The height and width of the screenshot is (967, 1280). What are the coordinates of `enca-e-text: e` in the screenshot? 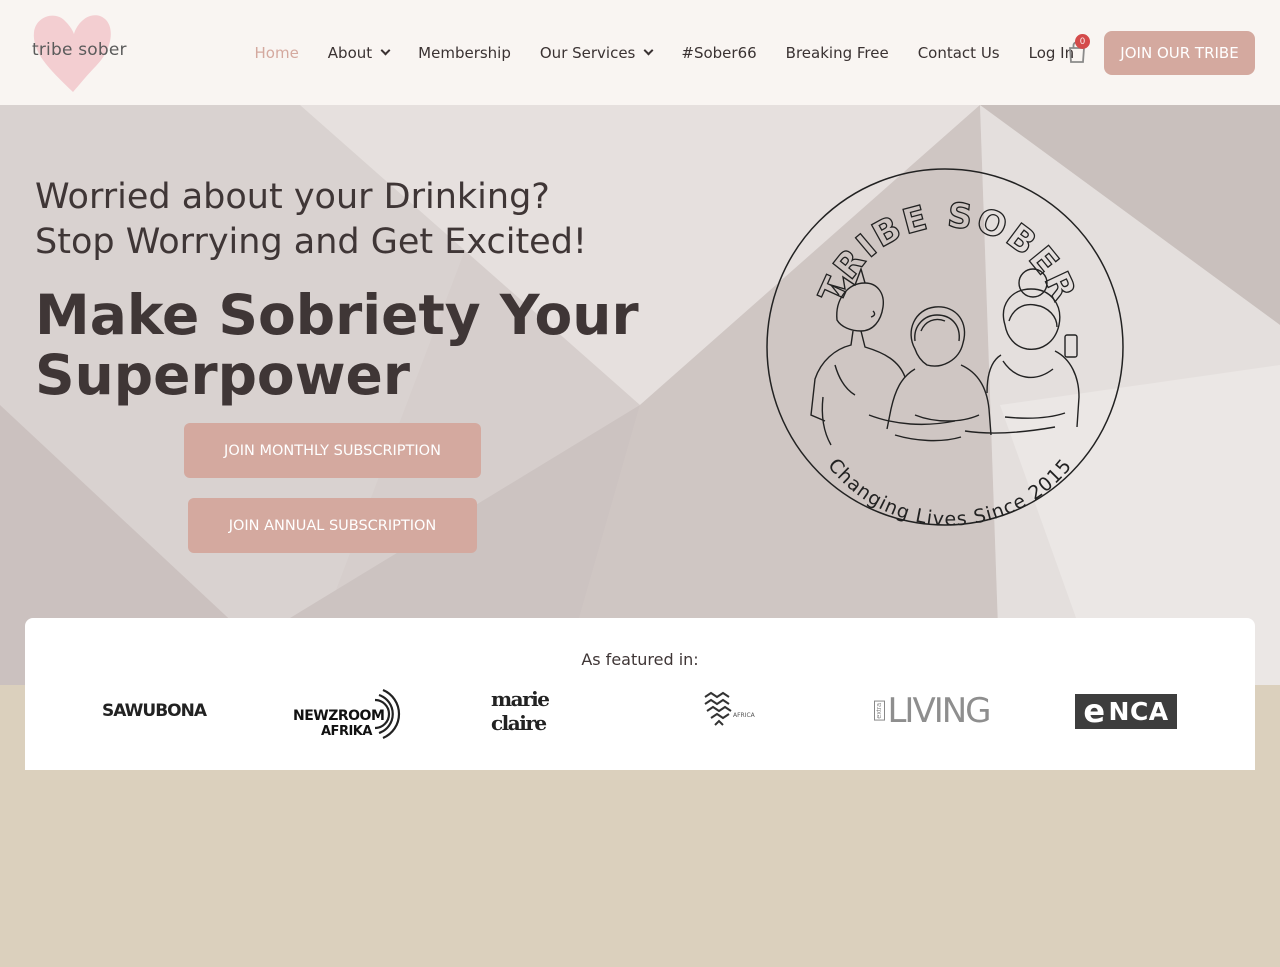 It's located at (1094, 711).